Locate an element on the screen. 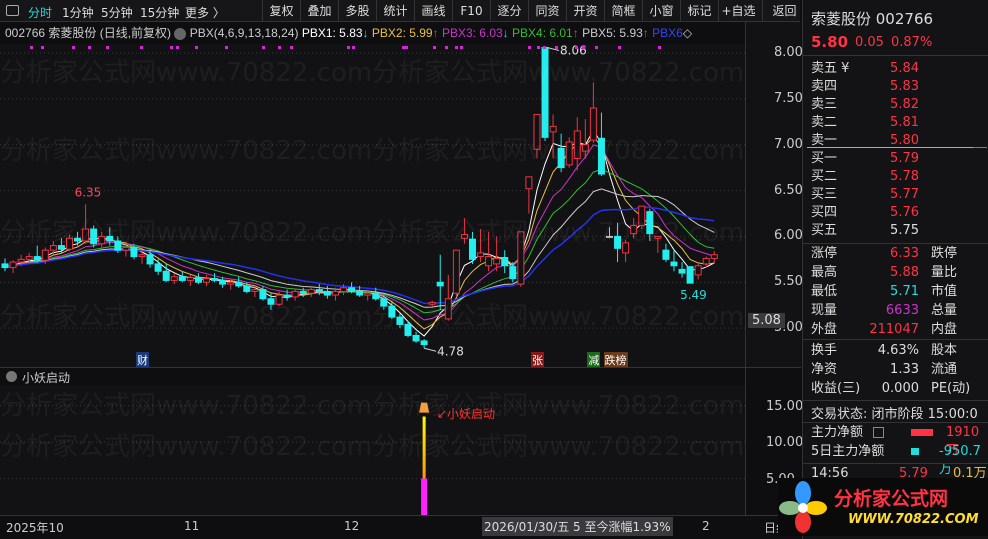 The height and width of the screenshot is (539, 988). indicator-toggle-icon is located at coordinates (180, 33).